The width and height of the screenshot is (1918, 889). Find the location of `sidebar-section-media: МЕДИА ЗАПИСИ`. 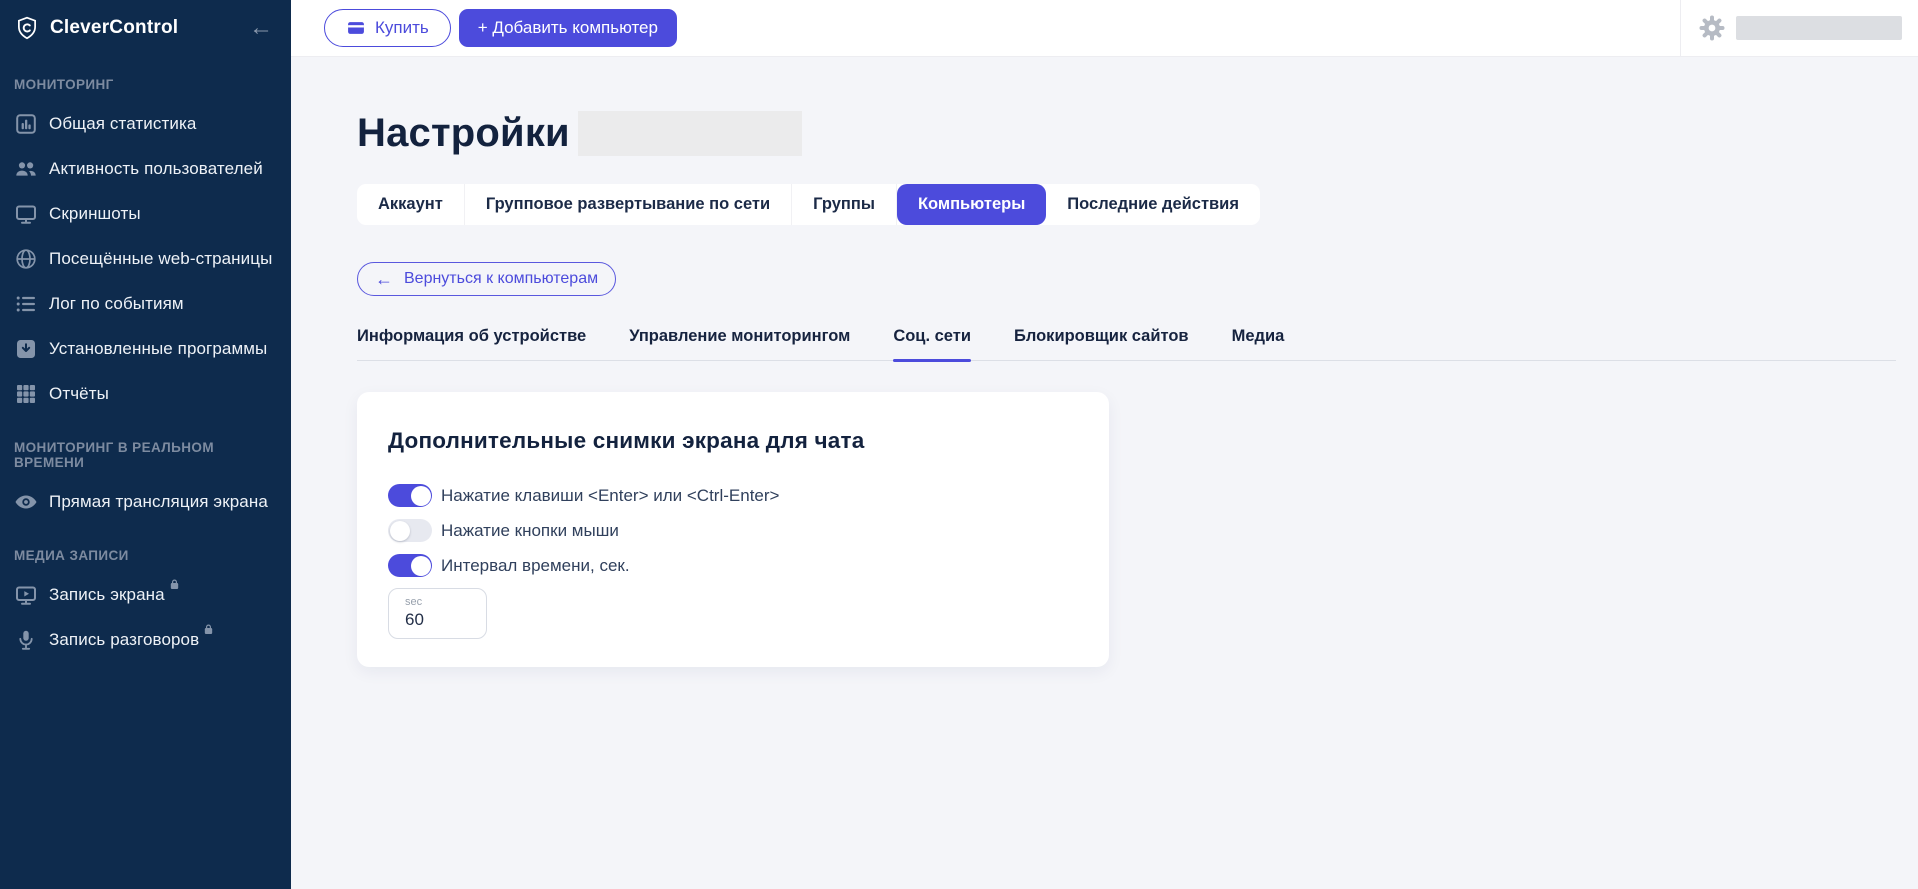

sidebar-section-media: МЕДИА ЗАПИСИ is located at coordinates (71, 555).